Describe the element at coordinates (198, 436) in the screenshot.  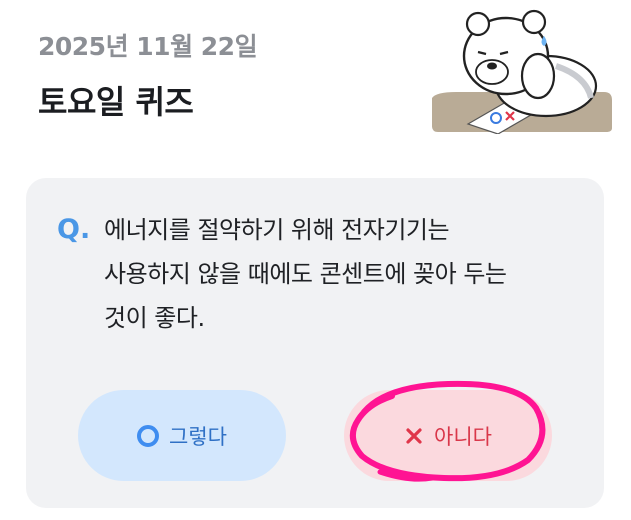
I see `answer-yes-label: 그렇다` at that location.